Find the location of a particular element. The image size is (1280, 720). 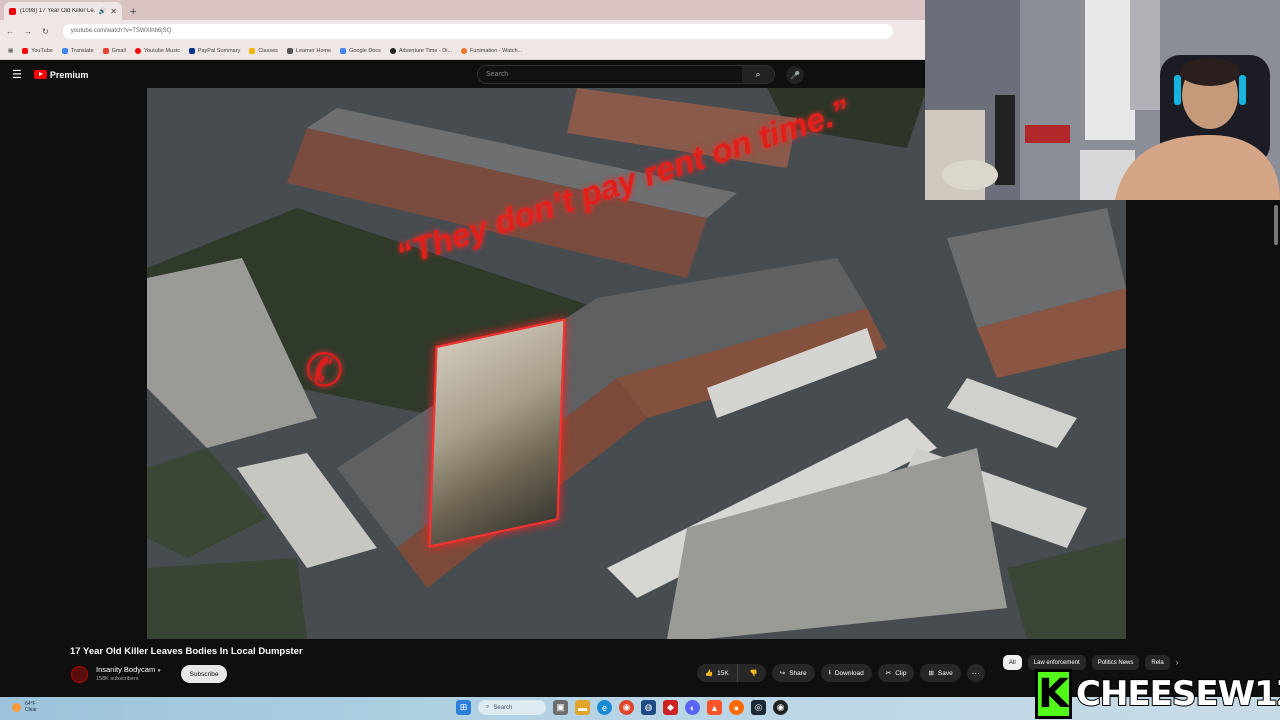

share-button: ↪ Share is located at coordinates (793, 673).